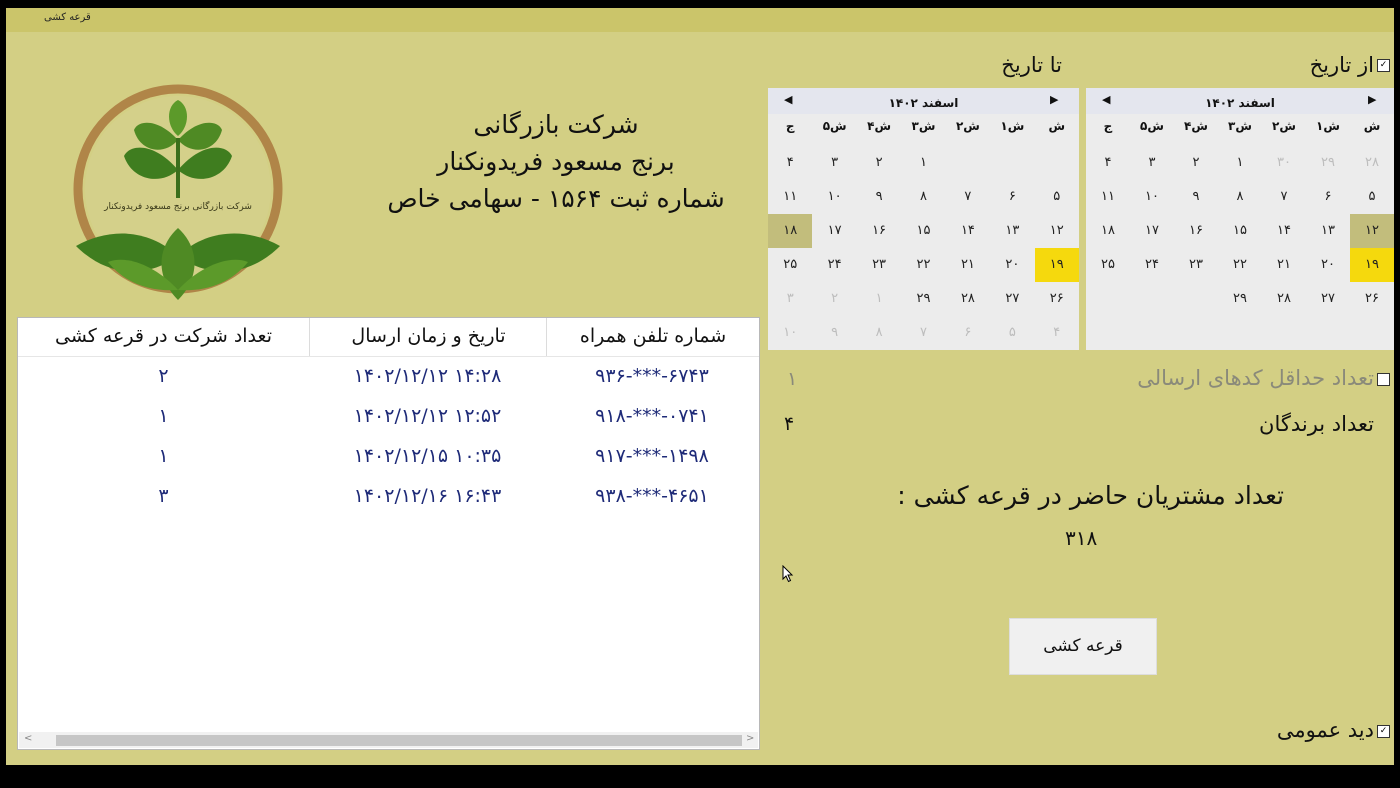 The image size is (1400, 788). What do you see at coordinates (1372, 231) in the screenshot?
I see `calendar-day-selected: ۱۲` at bounding box center [1372, 231].